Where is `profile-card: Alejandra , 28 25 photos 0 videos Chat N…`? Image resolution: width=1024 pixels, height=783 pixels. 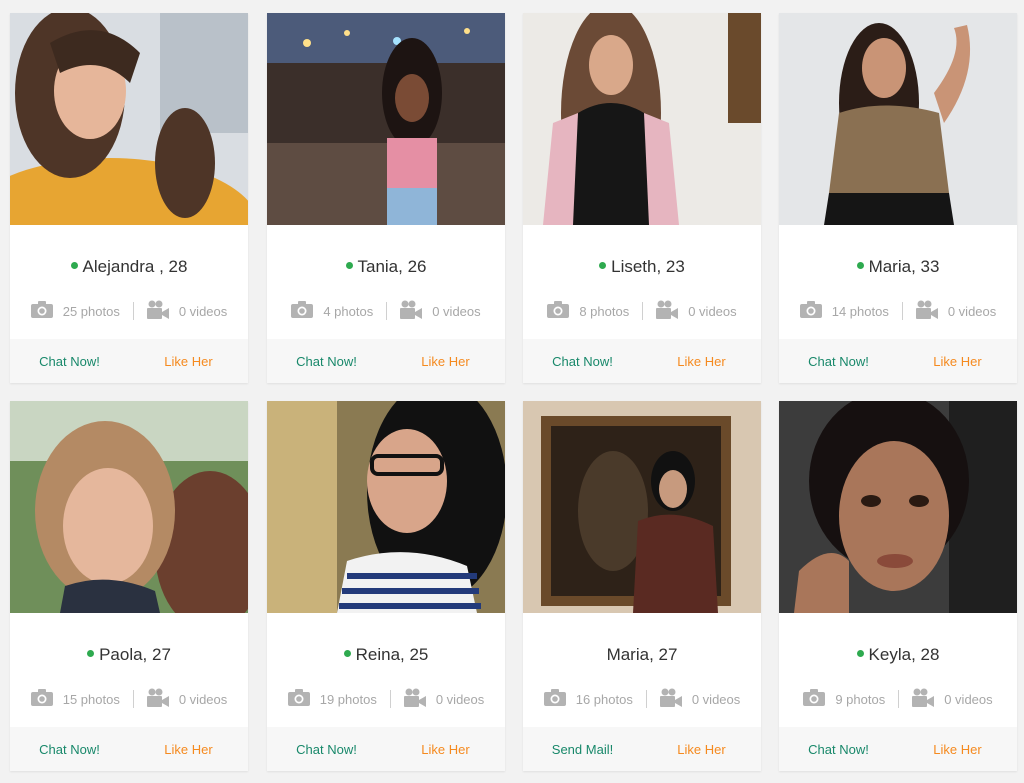
profile-card: Alejandra , 28 25 photos 0 videos Chat N… is located at coordinates (129, 198).